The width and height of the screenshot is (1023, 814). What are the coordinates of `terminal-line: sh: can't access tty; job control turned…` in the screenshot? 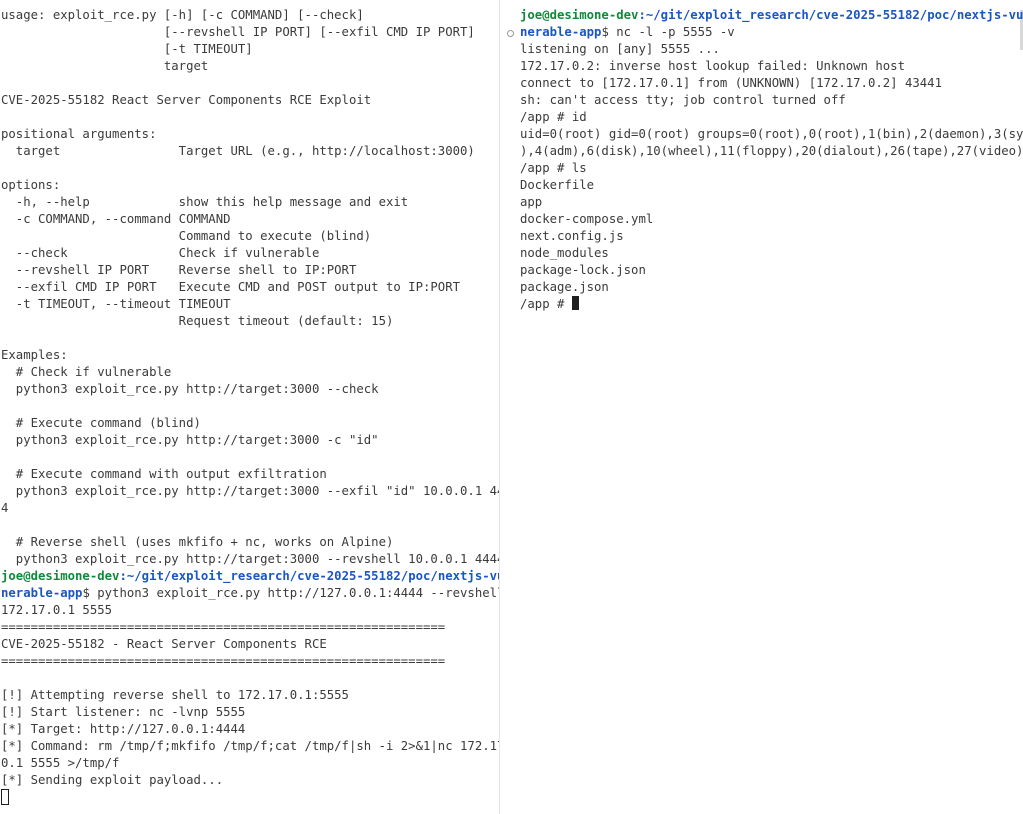 It's located at (683, 100).